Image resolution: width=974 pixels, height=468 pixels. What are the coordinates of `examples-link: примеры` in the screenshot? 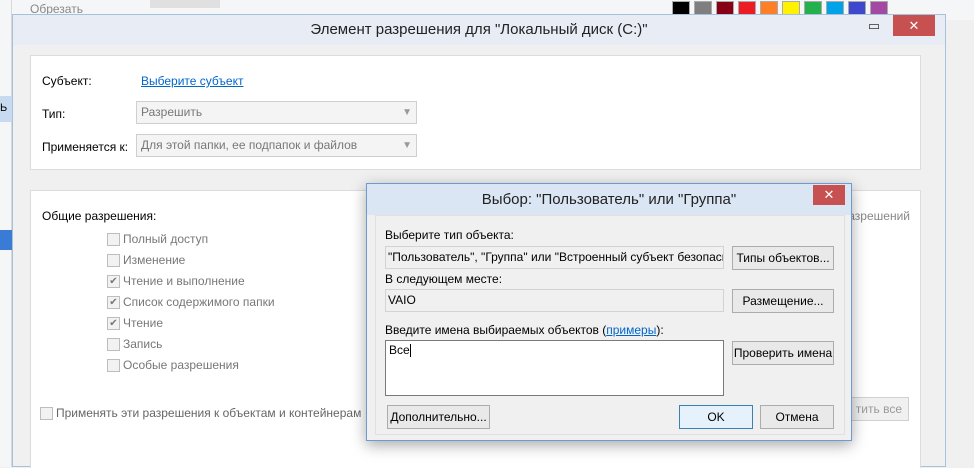 It's located at (631, 330).